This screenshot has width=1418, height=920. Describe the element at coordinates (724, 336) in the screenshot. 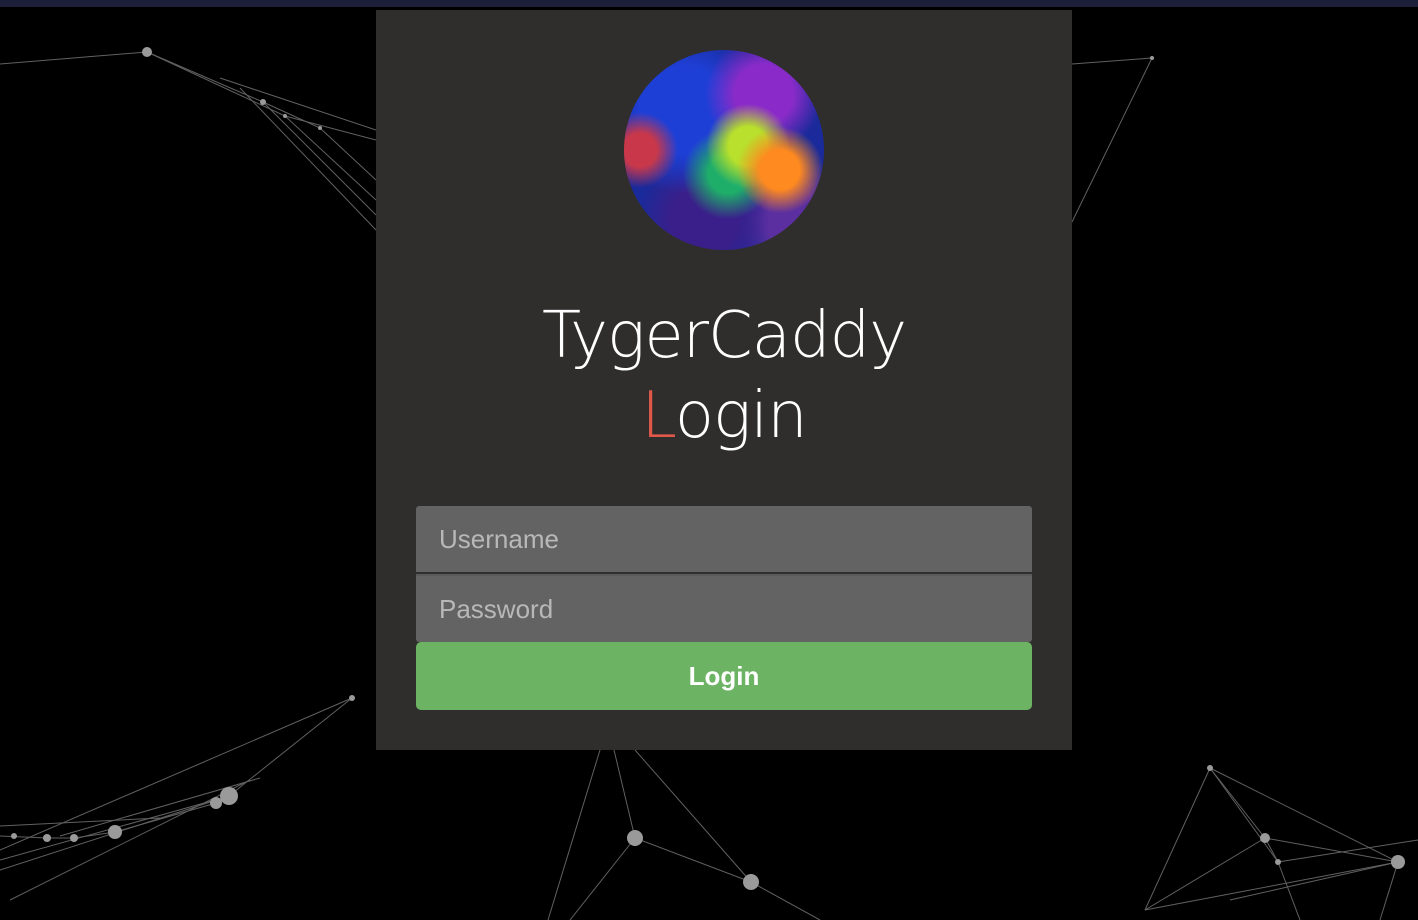

I see `app-name: TygerCaddy` at that location.